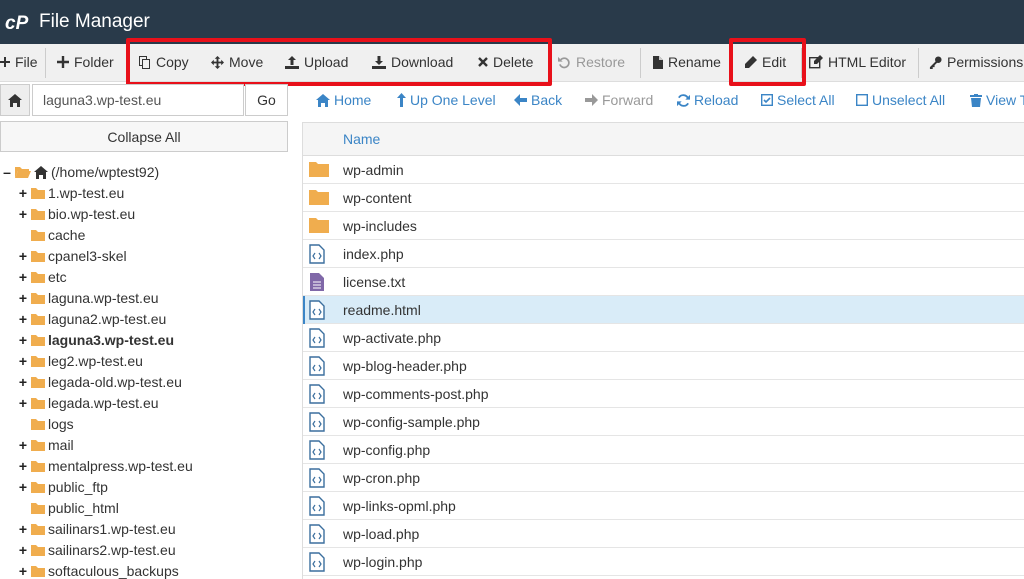 The height and width of the screenshot is (579, 1024). What do you see at coordinates (663, 226) in the screenshot?
I see `file-row: wp-includes` at bounding box center [663, 226].